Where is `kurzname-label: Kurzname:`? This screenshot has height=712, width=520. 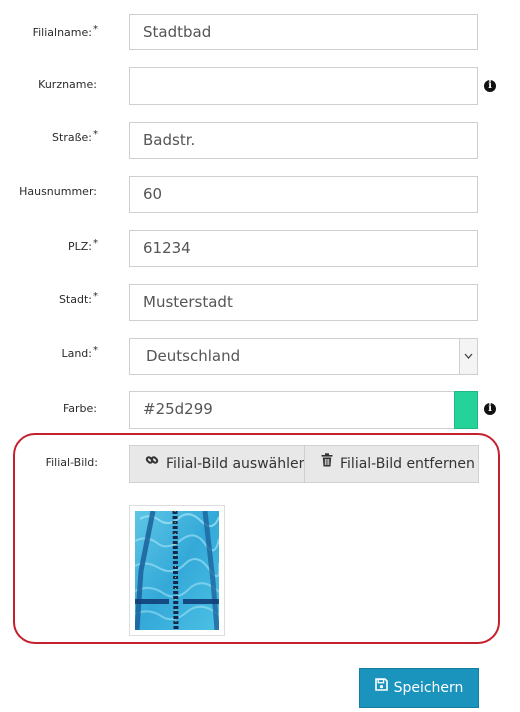 kurzname-label: Kurzname: is located at coordinates (68, 85).